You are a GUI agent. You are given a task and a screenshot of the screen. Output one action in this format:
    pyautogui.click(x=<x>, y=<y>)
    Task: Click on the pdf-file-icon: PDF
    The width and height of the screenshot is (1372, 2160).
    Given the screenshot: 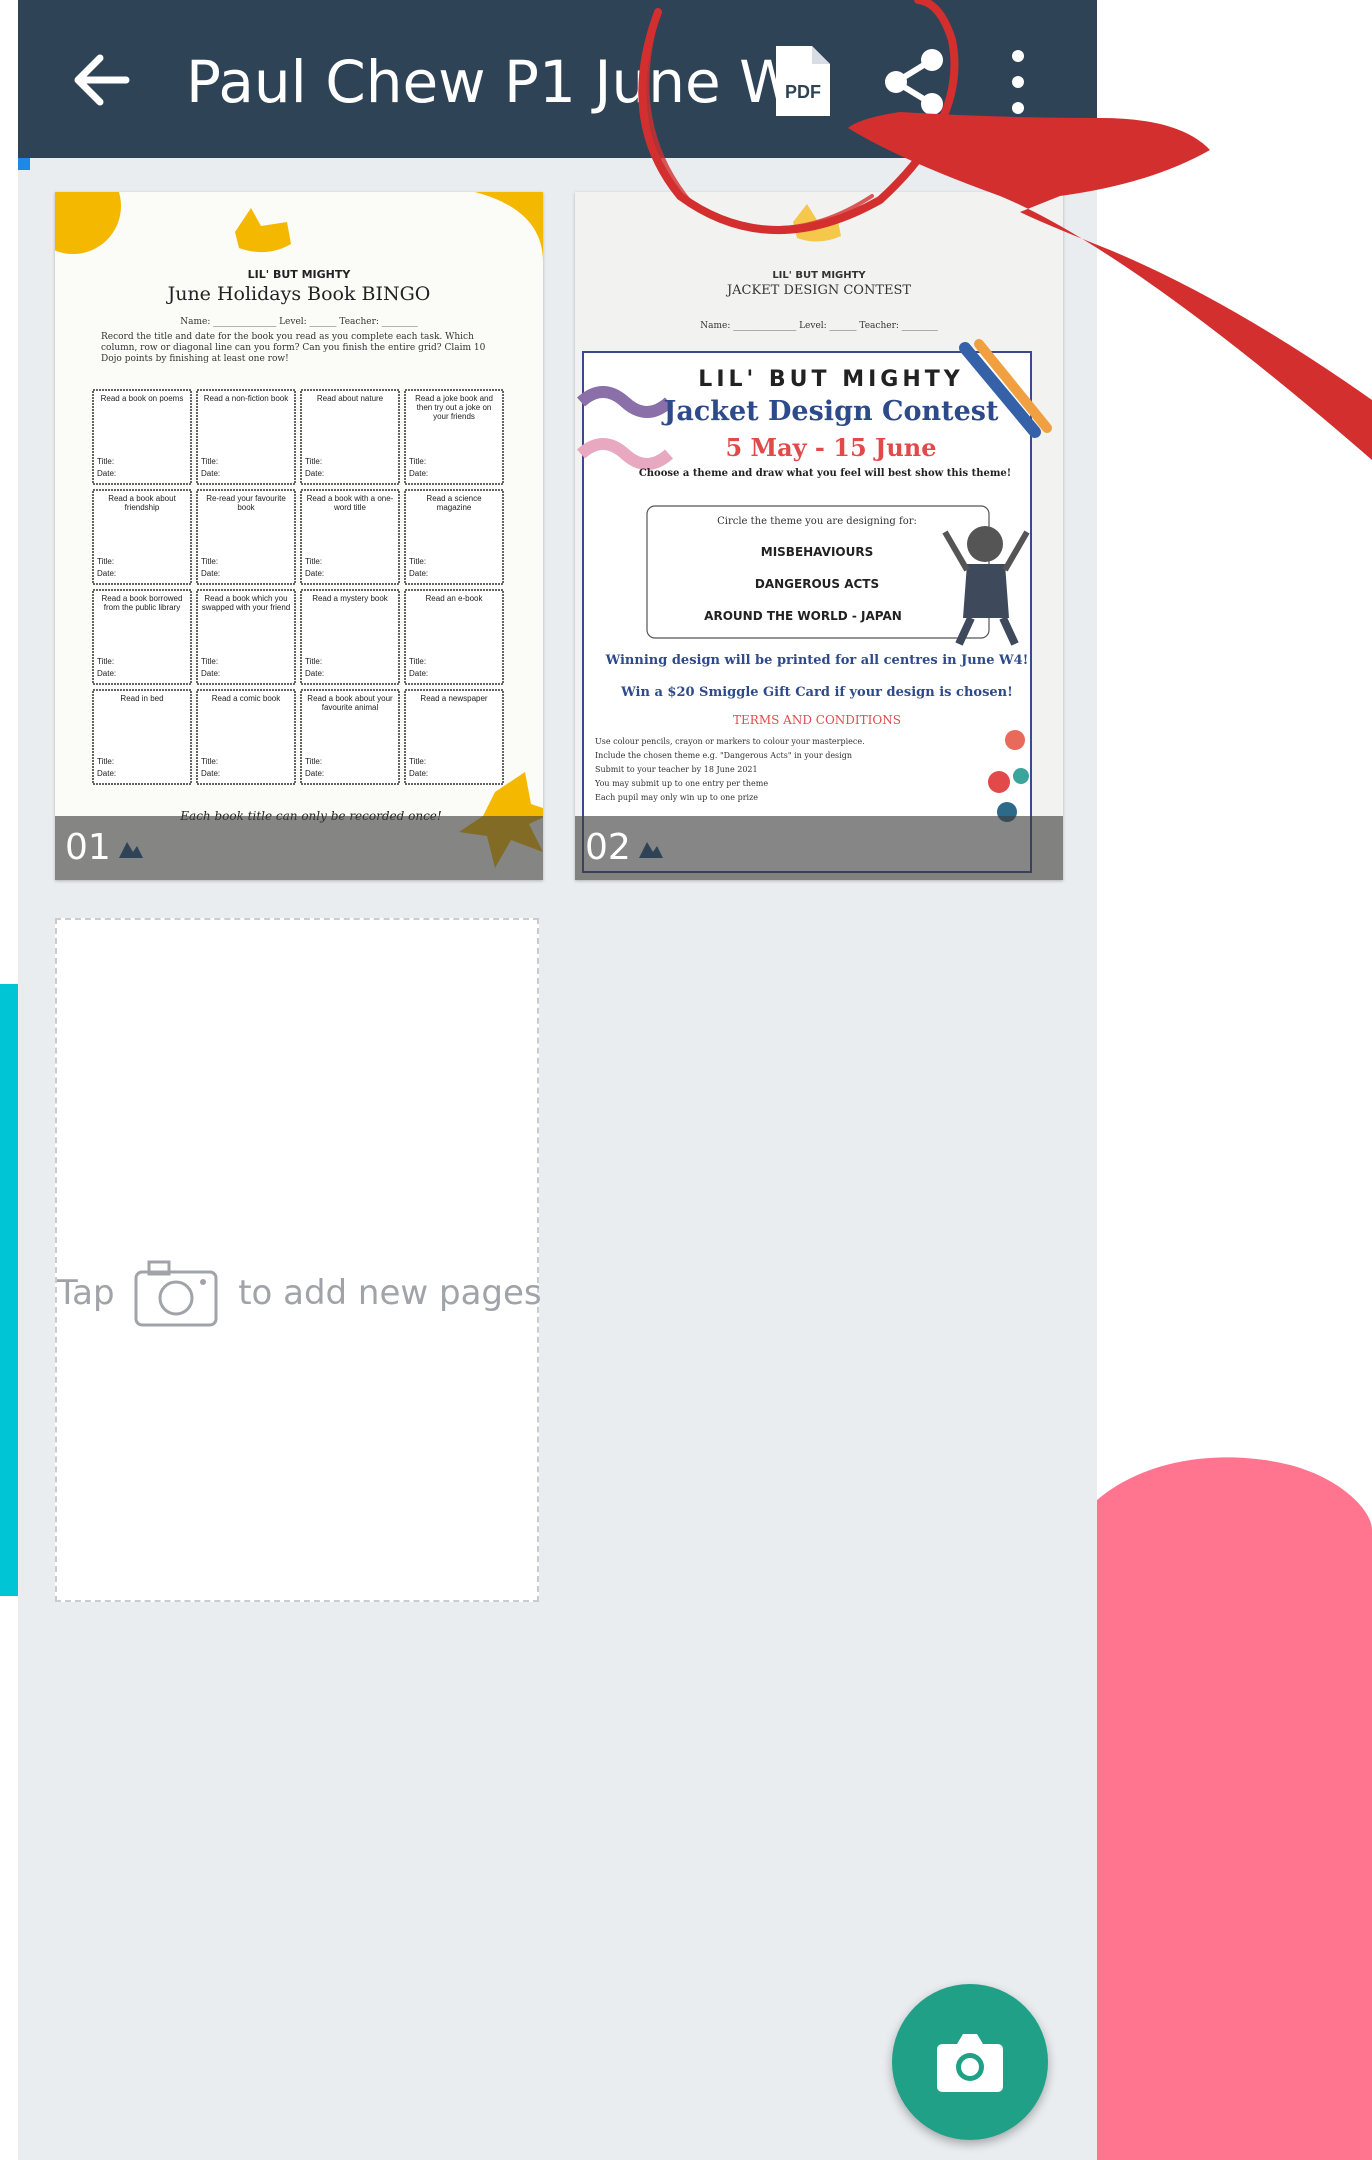 What is the action you would take?
    pyautogui.click(x=803, y=81)
    